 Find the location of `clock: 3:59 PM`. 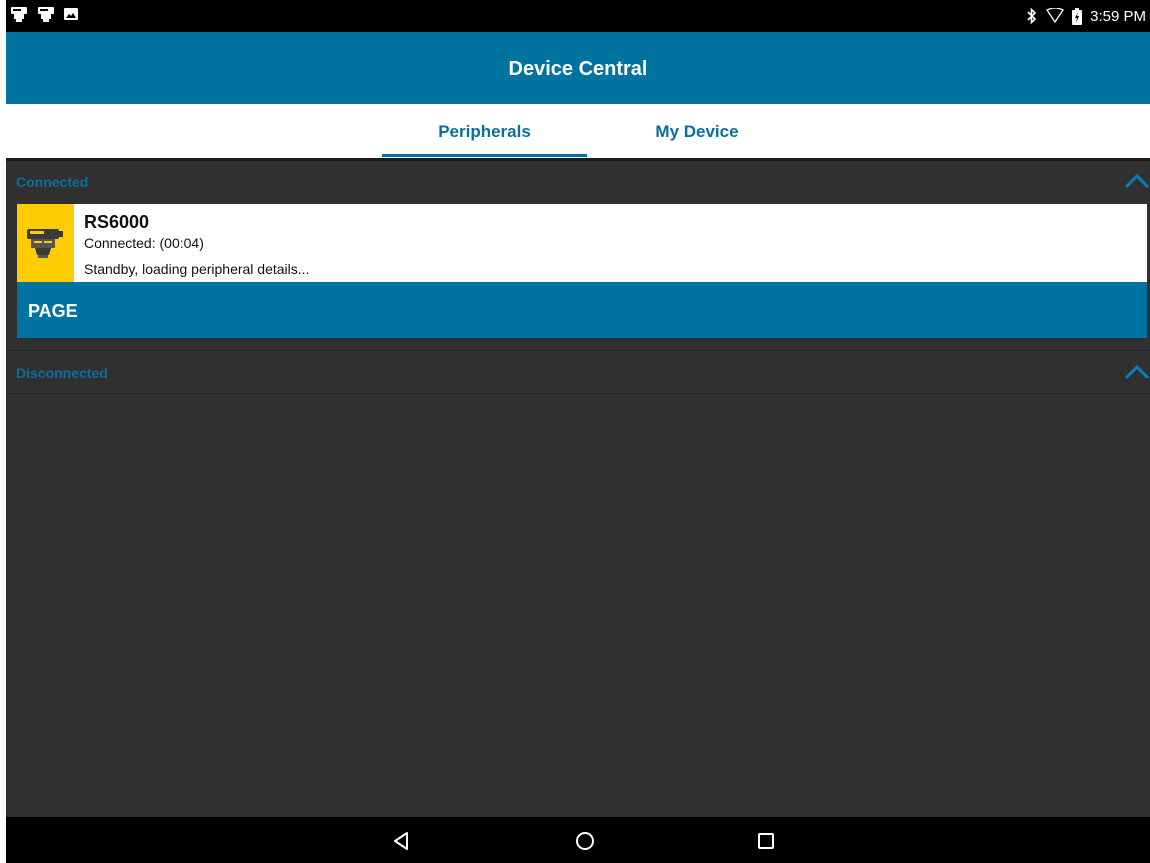

clock: 3:59 PM is located at coordinates (1118, 16).